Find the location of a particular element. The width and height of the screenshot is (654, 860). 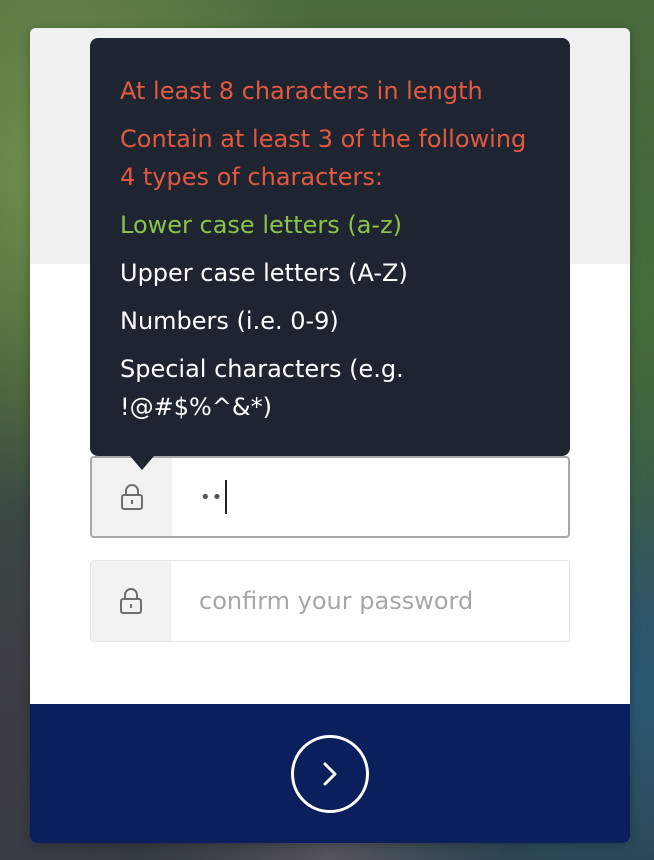

confirm-password-field: confirm your password is located at coordinates (330, 601).